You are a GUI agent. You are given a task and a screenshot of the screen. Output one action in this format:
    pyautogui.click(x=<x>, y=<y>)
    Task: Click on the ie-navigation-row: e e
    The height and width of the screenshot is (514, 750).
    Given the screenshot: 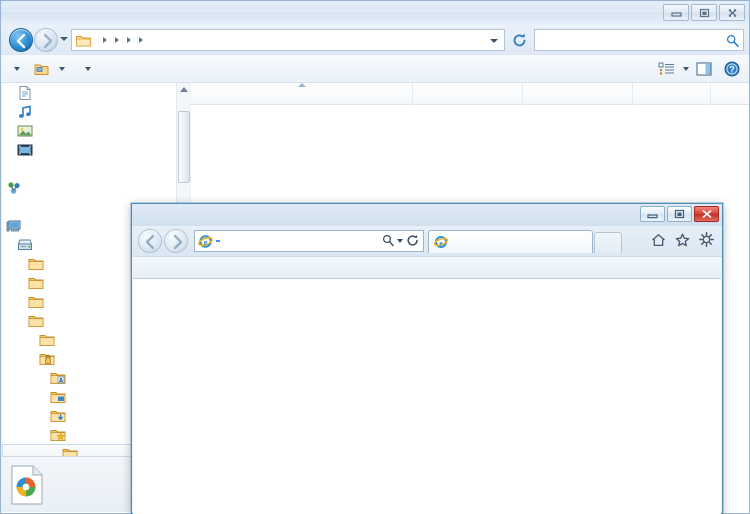 What is the action you would take?
    pyautogui.click(x=427, y=241)
    